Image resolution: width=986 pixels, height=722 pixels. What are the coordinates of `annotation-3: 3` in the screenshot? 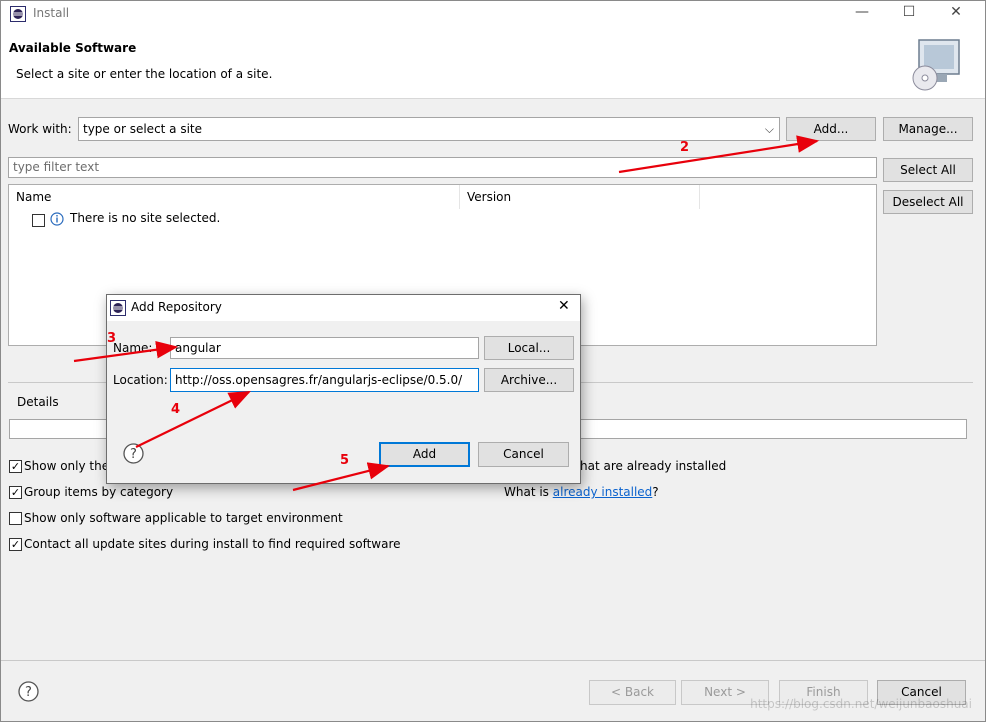 It's located at (112, 338).